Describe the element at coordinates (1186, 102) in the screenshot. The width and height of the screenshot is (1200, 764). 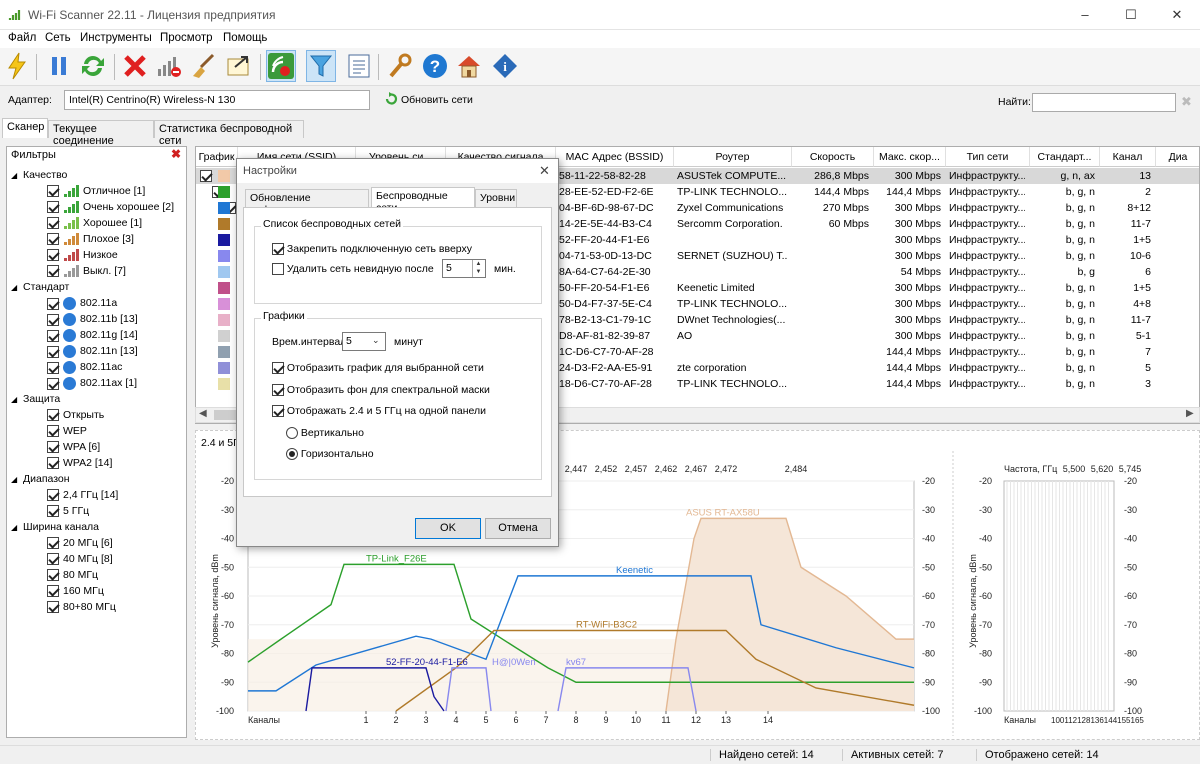
I see `clear-search-icon: ✖` at that location.